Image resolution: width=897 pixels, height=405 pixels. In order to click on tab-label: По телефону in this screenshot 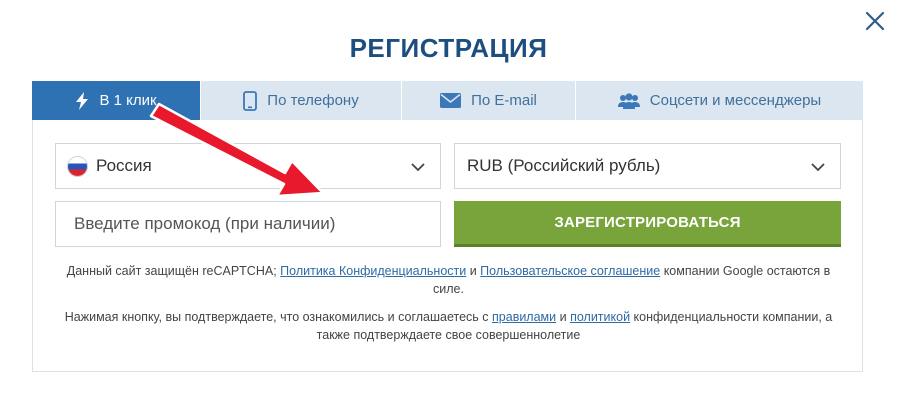, I will do `click(313, 100)`.